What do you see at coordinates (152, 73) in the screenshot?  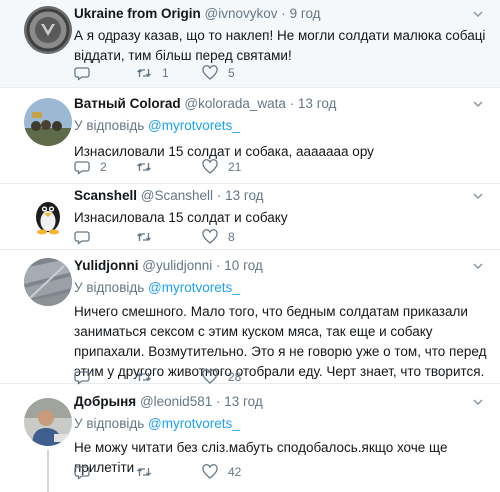 I see `retweet-button: 1` at bounding box center [152, 73].